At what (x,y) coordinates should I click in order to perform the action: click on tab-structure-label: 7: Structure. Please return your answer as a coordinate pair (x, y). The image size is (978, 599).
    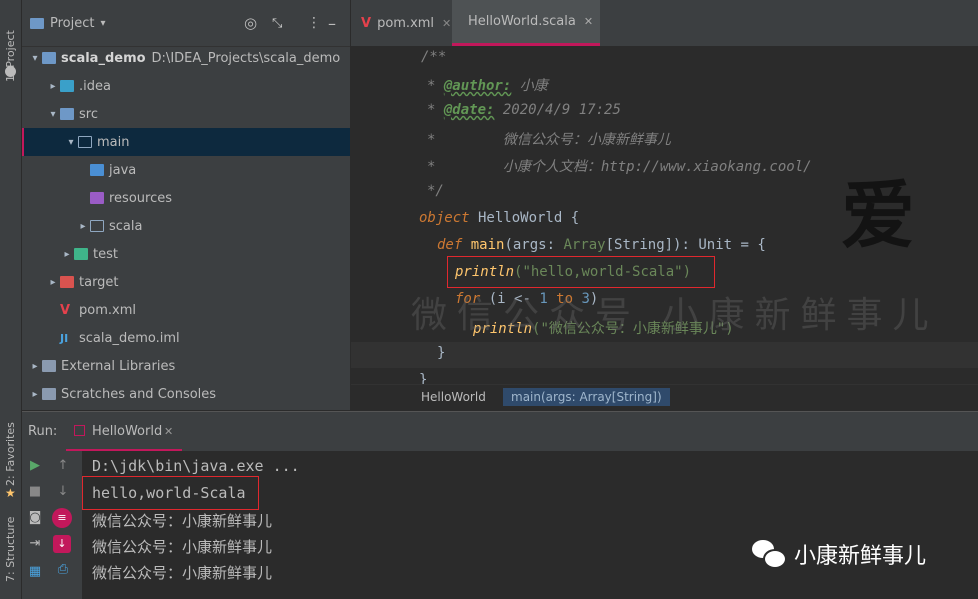
    Looking at the image, I should click on (10, 549).